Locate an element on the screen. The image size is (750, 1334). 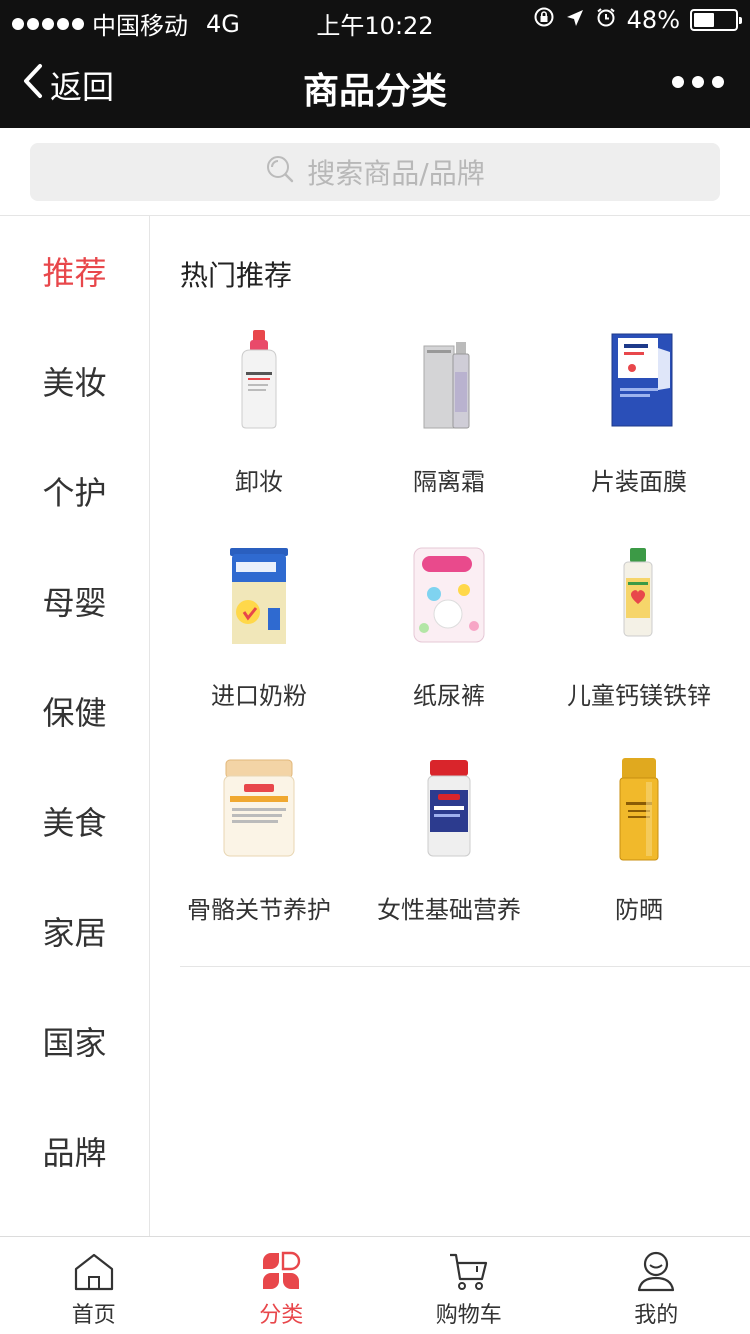
product-label: 隔离霜 is located at coordinates (449, 482).